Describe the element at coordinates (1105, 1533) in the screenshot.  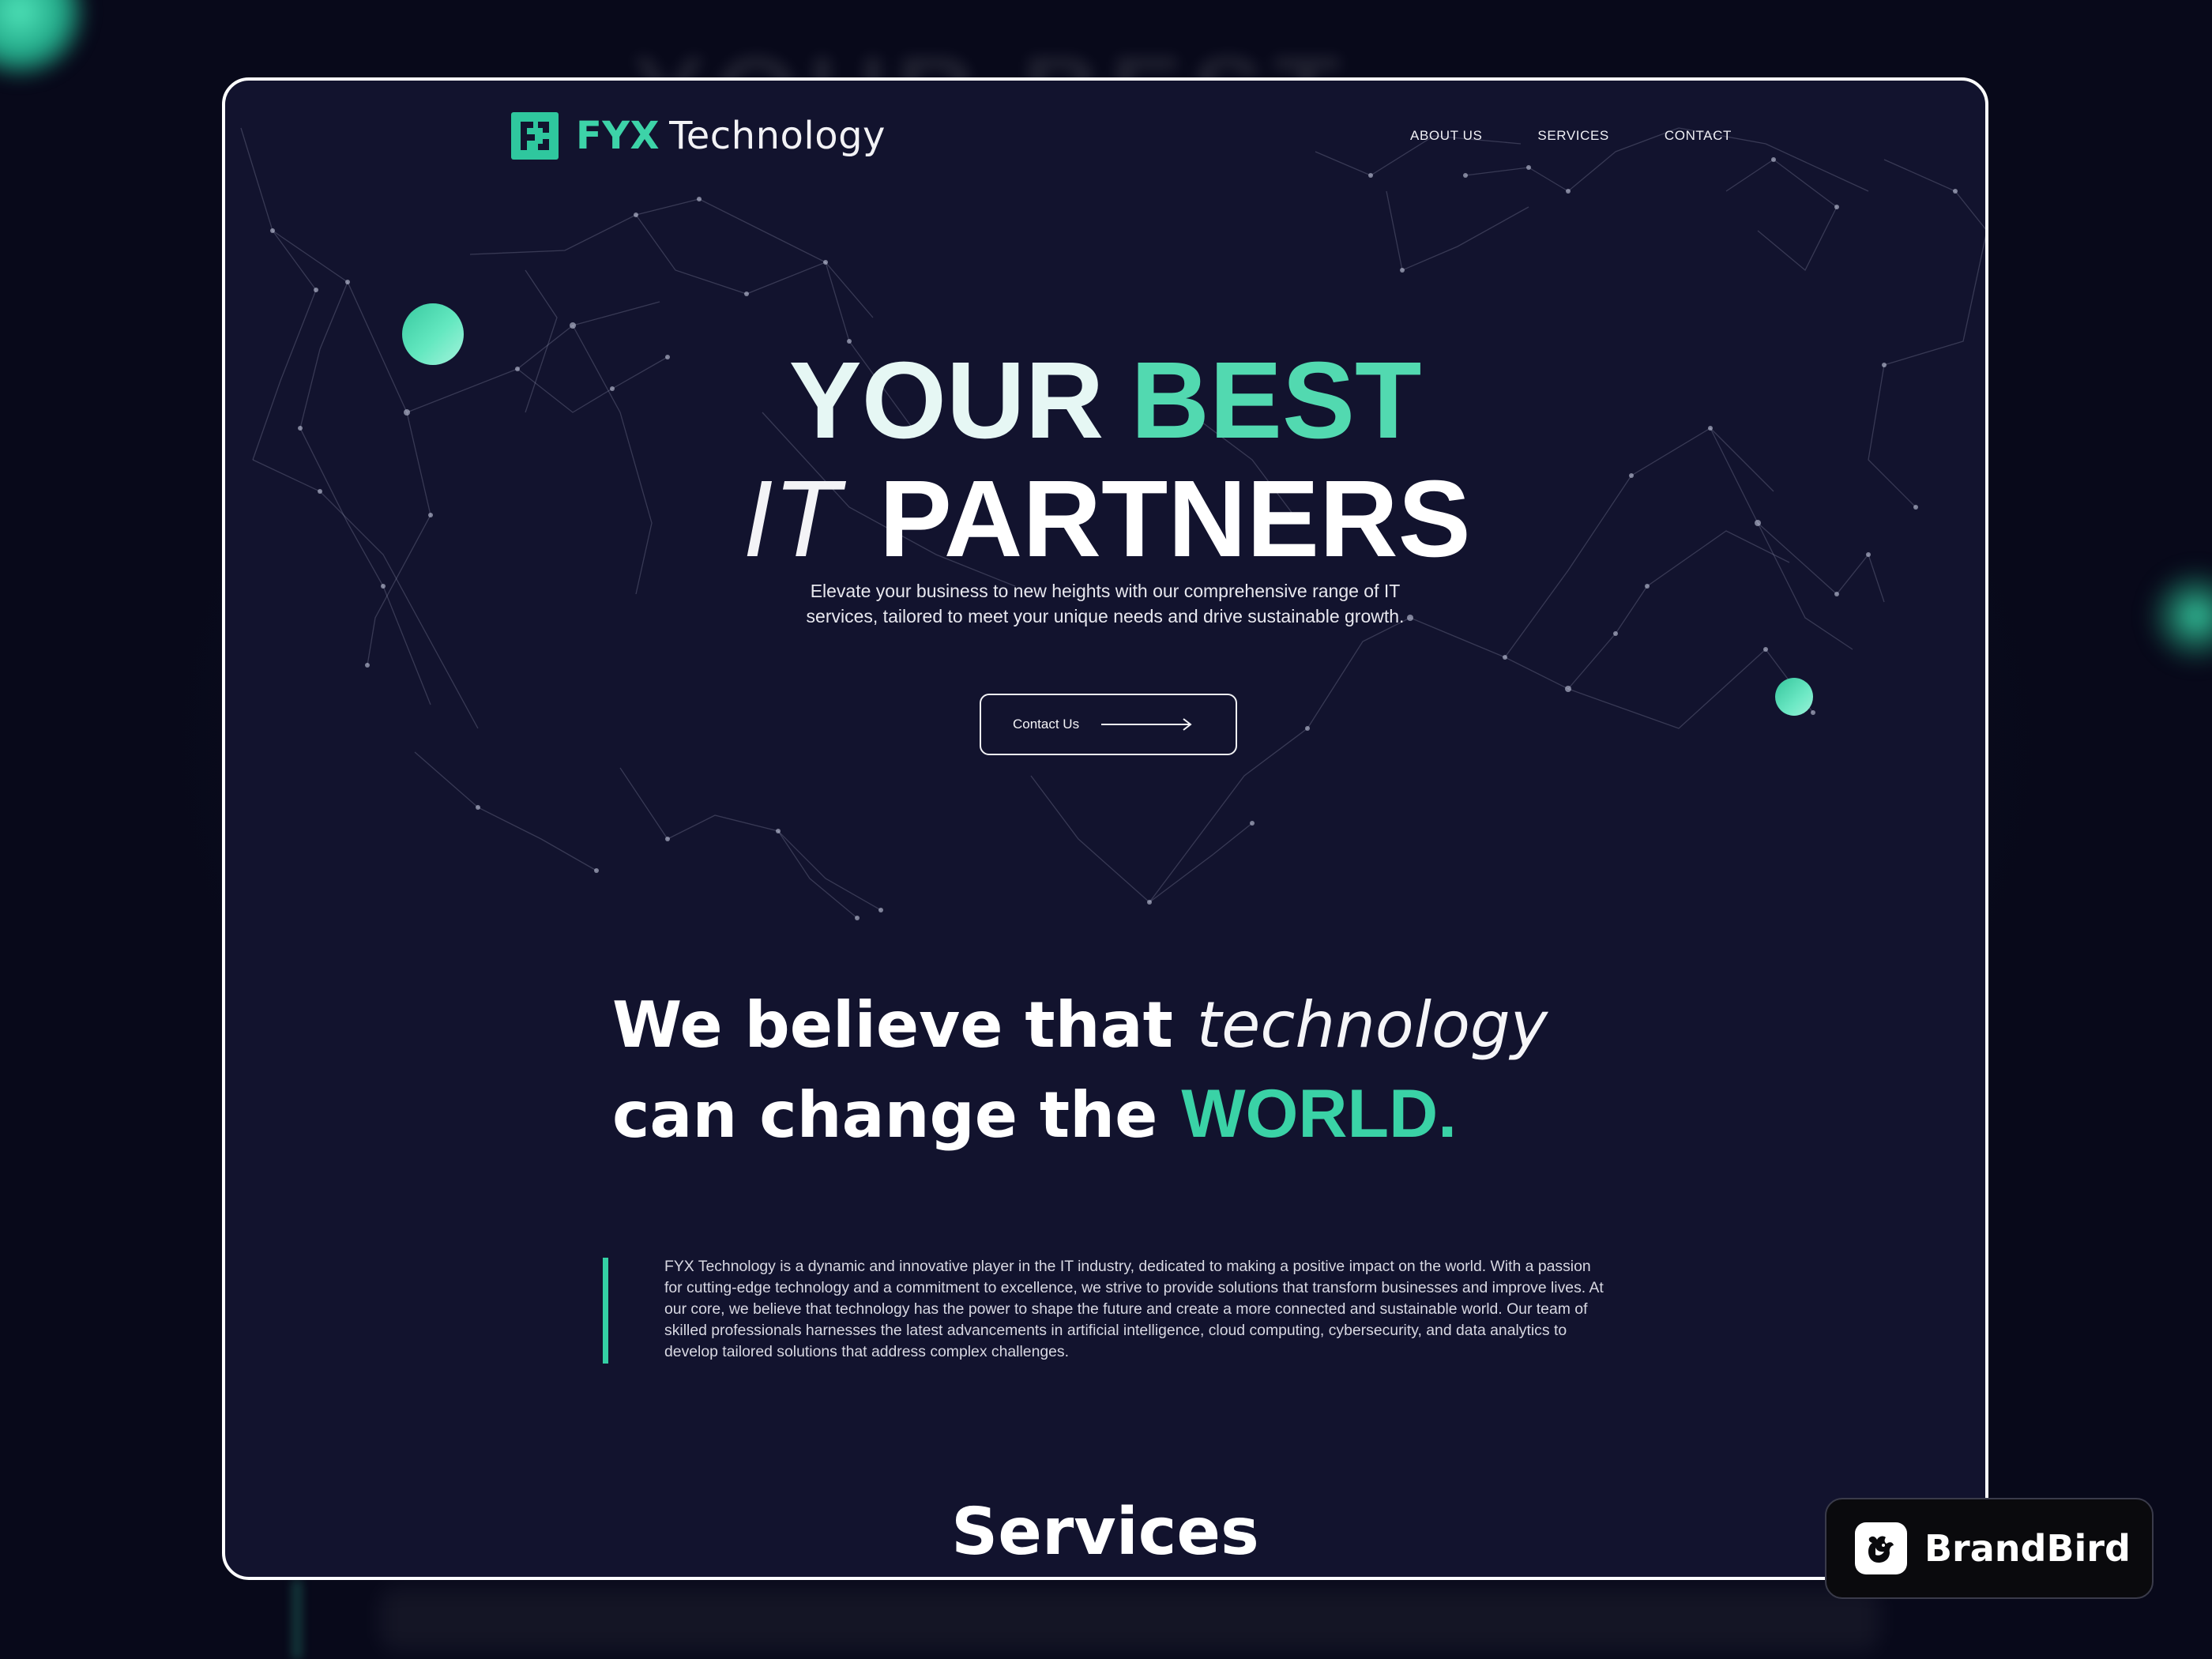
I see `services-heading: Services` at that location.